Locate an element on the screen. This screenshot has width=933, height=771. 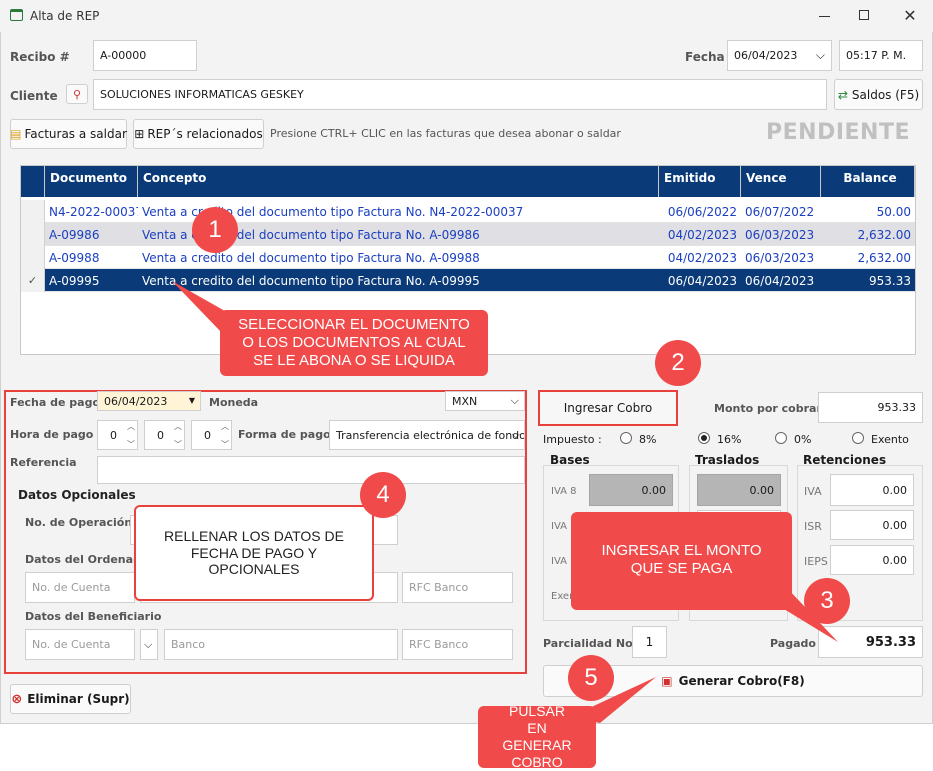
window-icon is located at coordinates (16, 15).